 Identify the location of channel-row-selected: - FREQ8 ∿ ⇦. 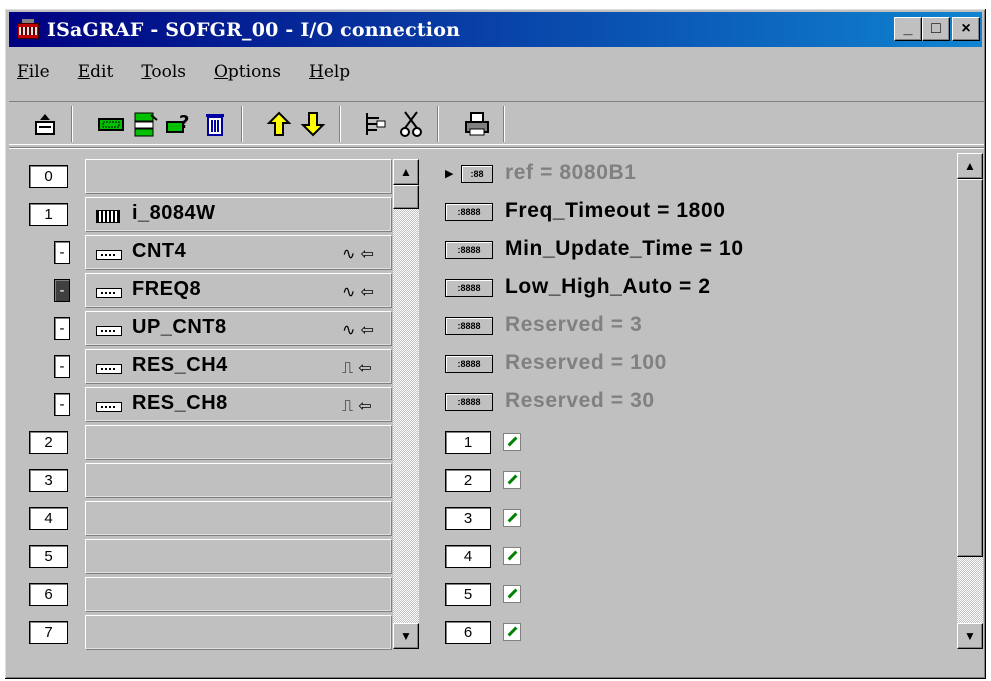
(220, 290).